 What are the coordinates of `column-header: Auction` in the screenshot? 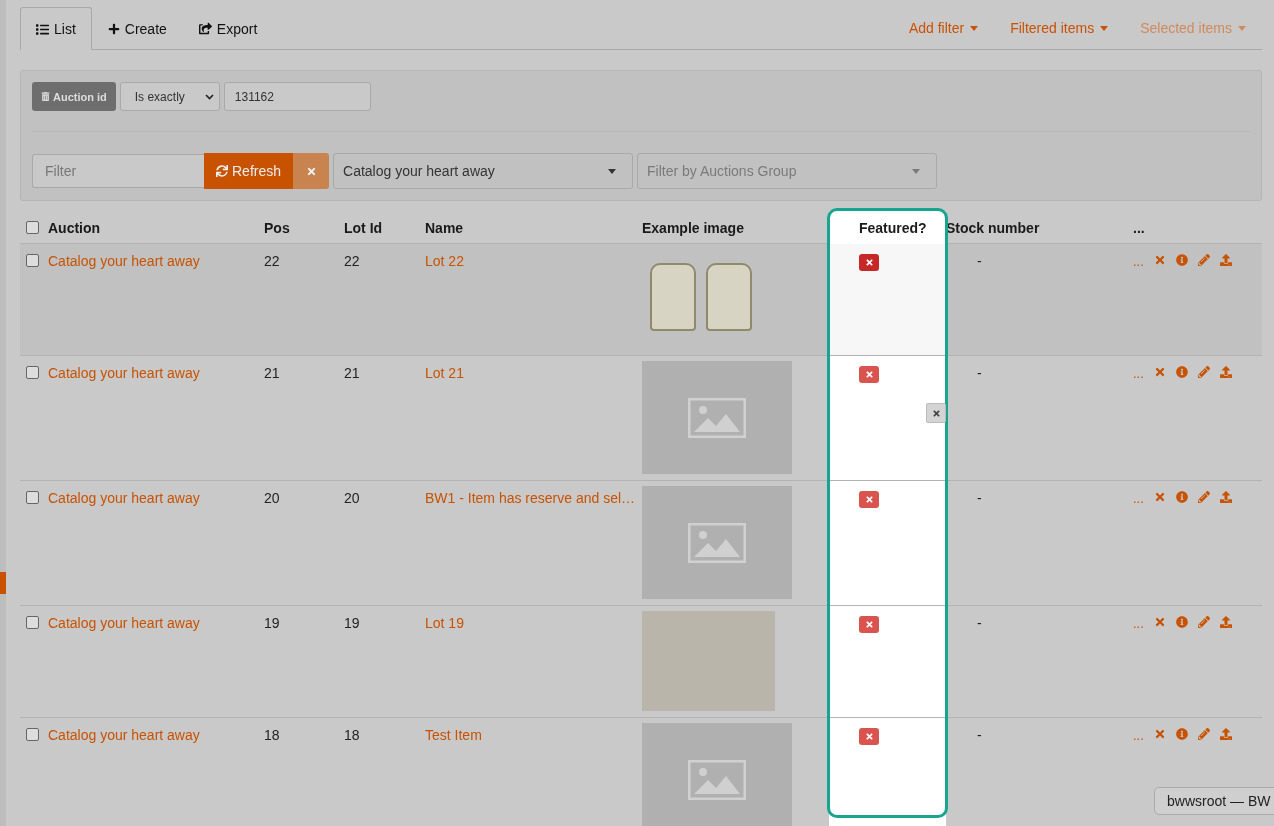 It's located at (75, 228).